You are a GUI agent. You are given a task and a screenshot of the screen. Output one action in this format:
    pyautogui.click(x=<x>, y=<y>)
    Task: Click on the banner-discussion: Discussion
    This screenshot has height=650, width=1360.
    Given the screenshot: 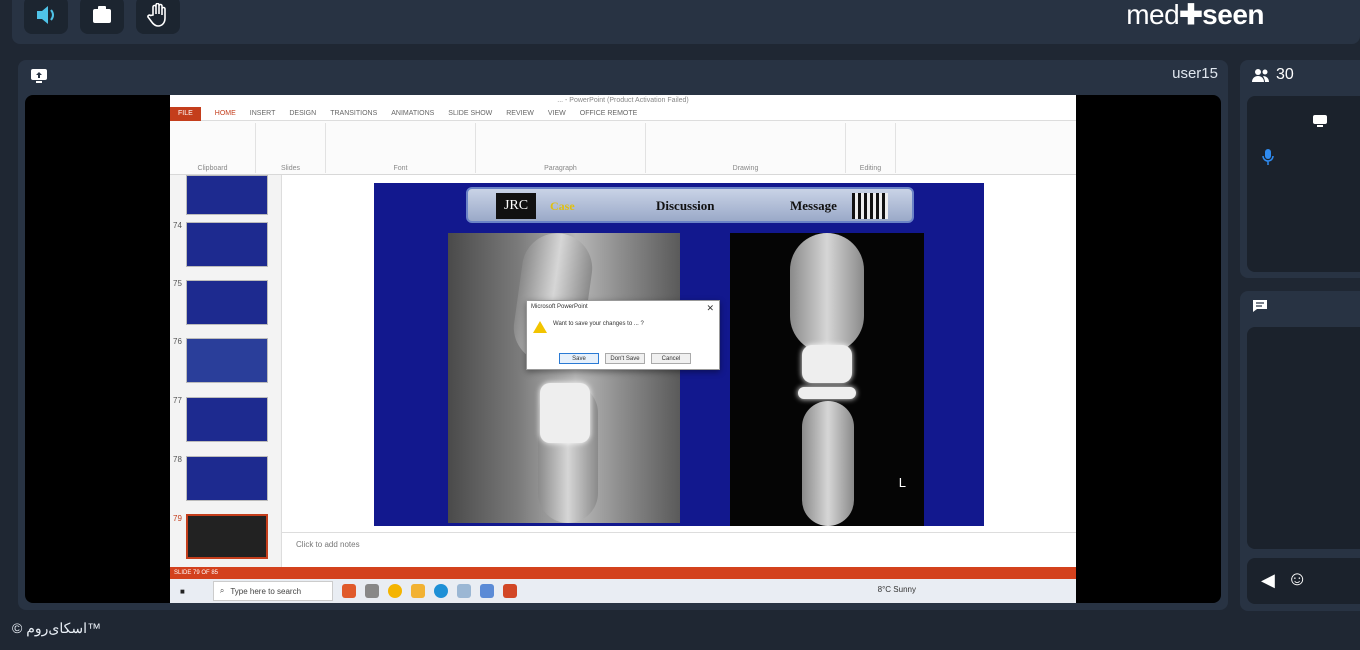 What is the action you would take?
    pyautogui.click(x=685, y=205)
    